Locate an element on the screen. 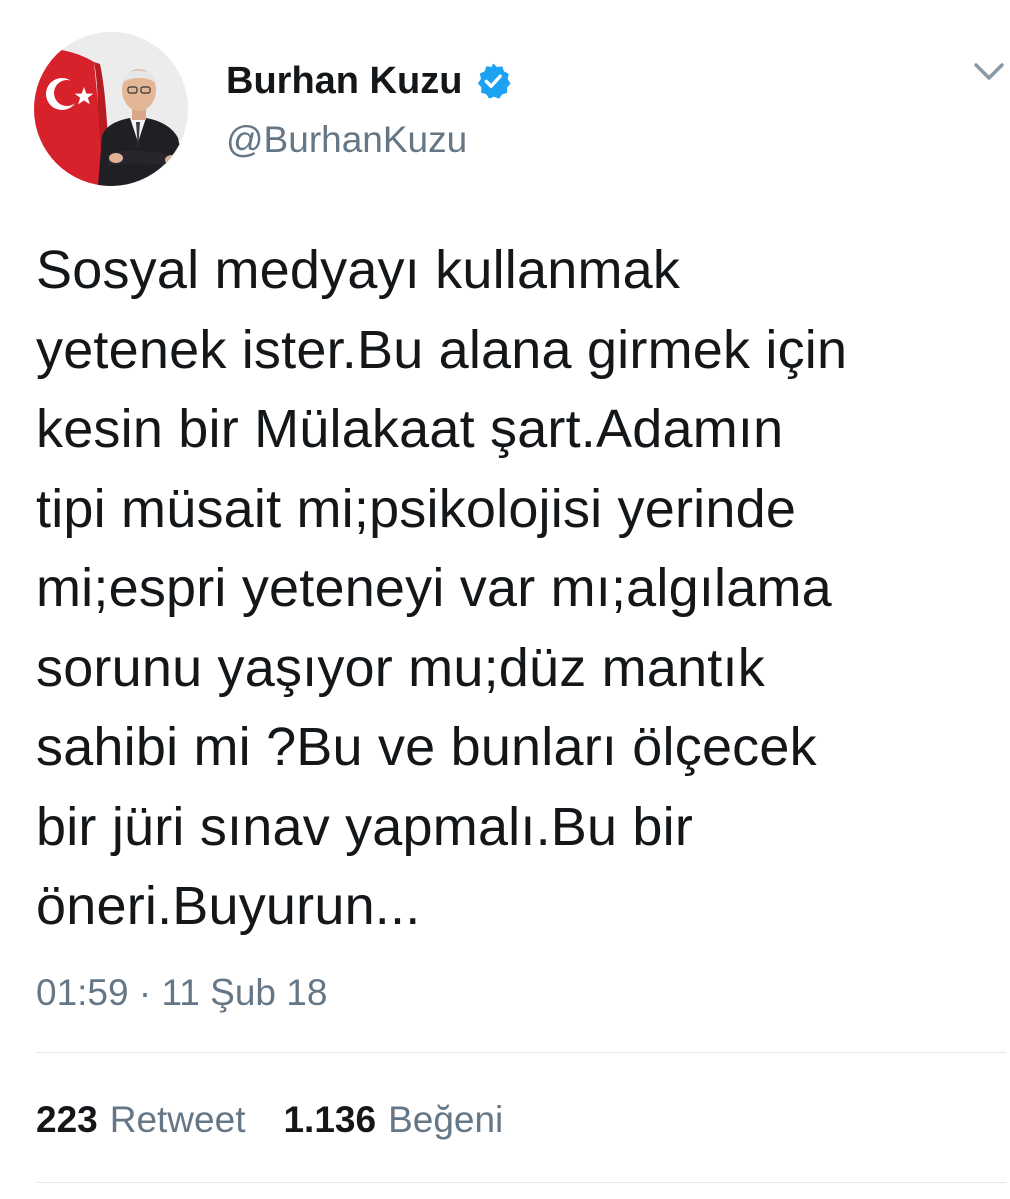 The width and height of the screenshot is (1010, 1199). chevron-down-icon is located at coordinates (989, 72).